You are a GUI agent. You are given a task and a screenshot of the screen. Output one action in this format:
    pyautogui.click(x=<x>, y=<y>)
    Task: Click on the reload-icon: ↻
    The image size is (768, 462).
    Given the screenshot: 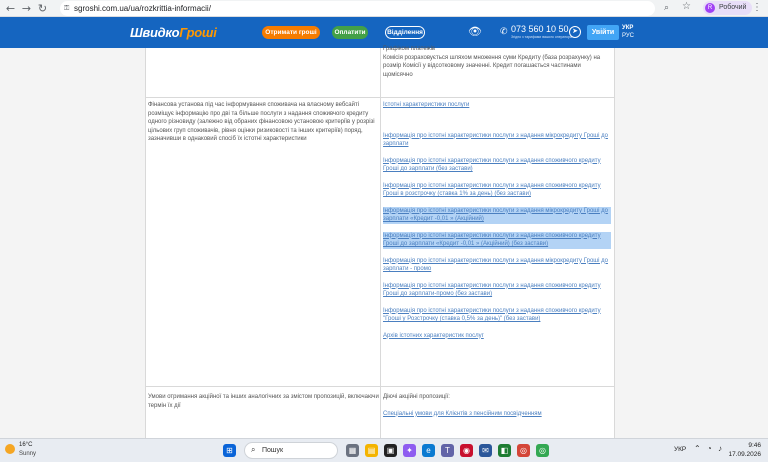 What is the action you would take?
    pyautogui.click(x=42, y=8)
    